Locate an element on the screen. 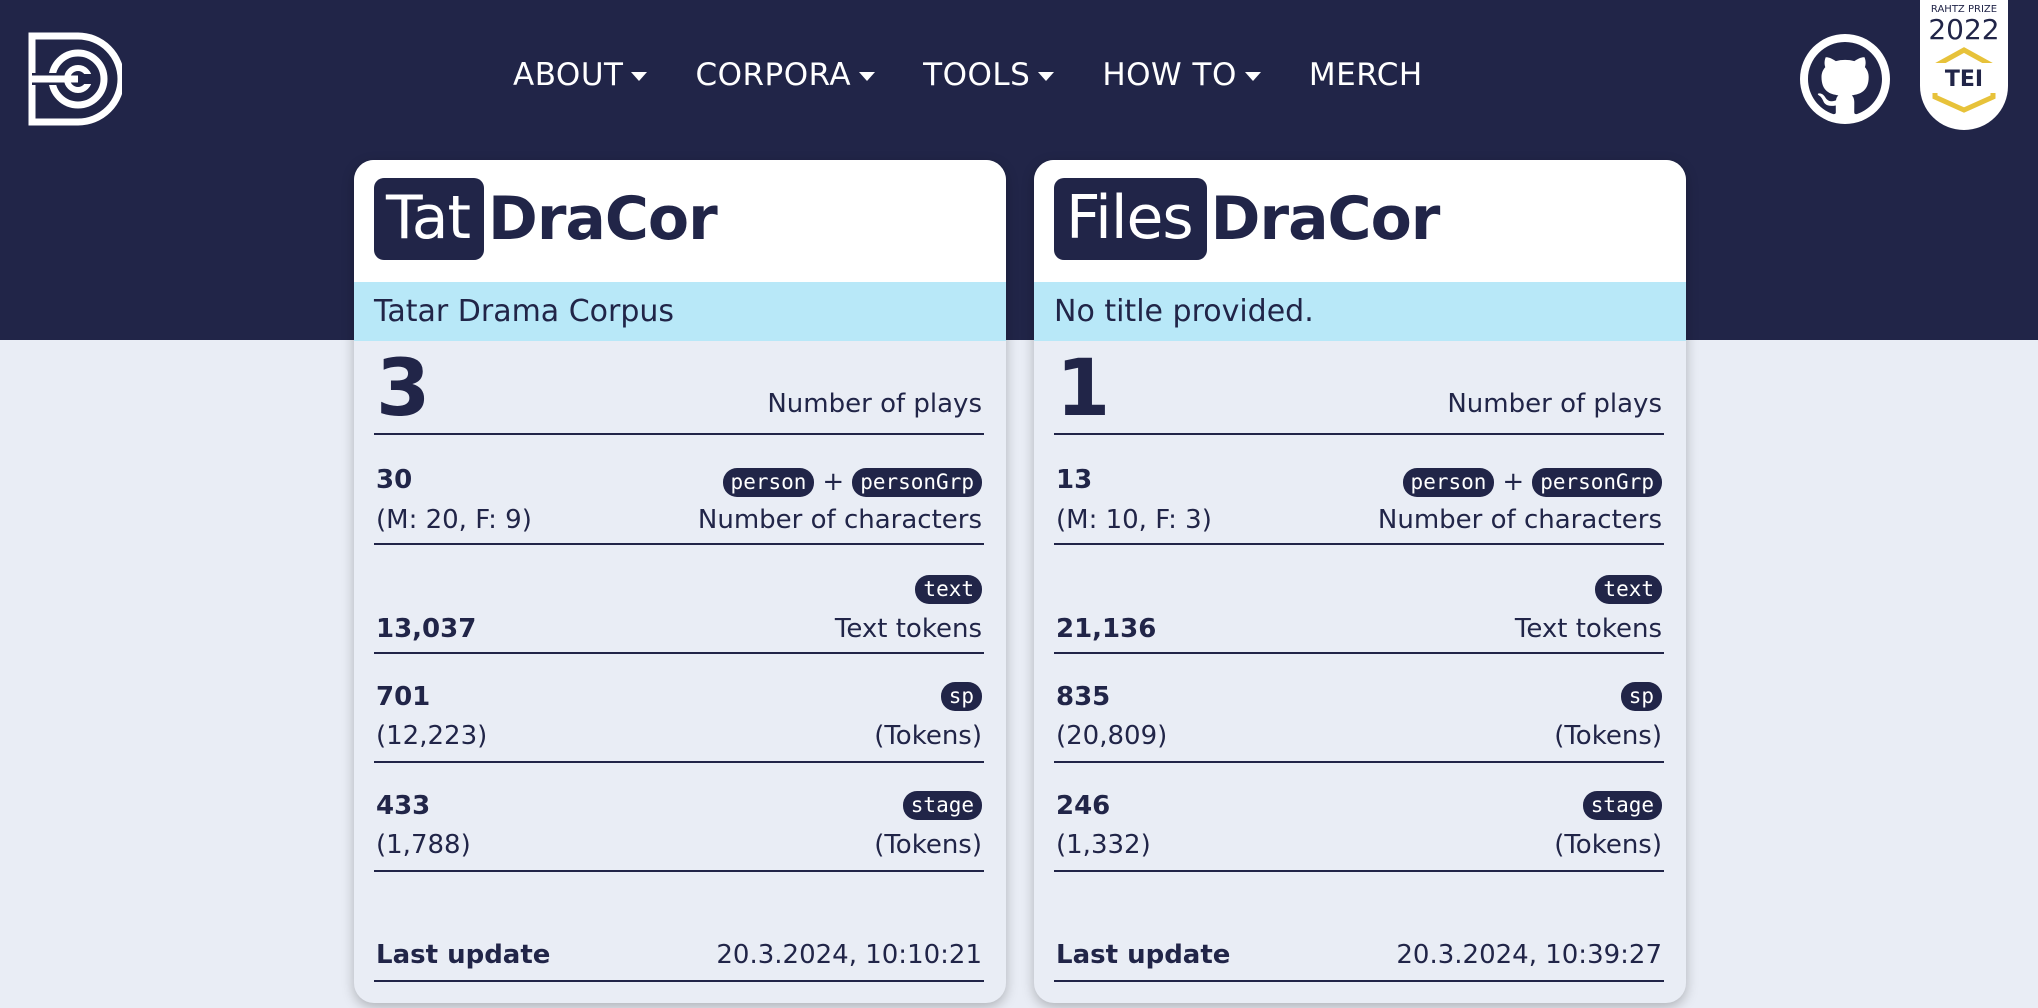 The height and width of the screenshot is (1008, 2038). plays-row: 1 Number of plays is located at coordinates (1359, 388).